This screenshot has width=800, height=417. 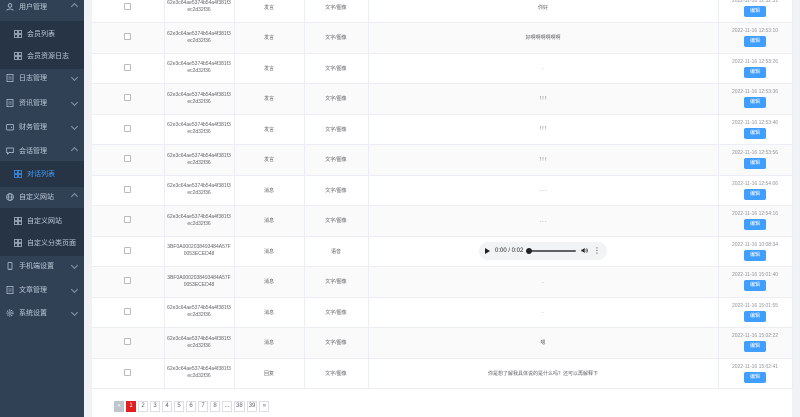 I want to click on sidebar-item-8: 自定义网站, so click(x=42, y=197).